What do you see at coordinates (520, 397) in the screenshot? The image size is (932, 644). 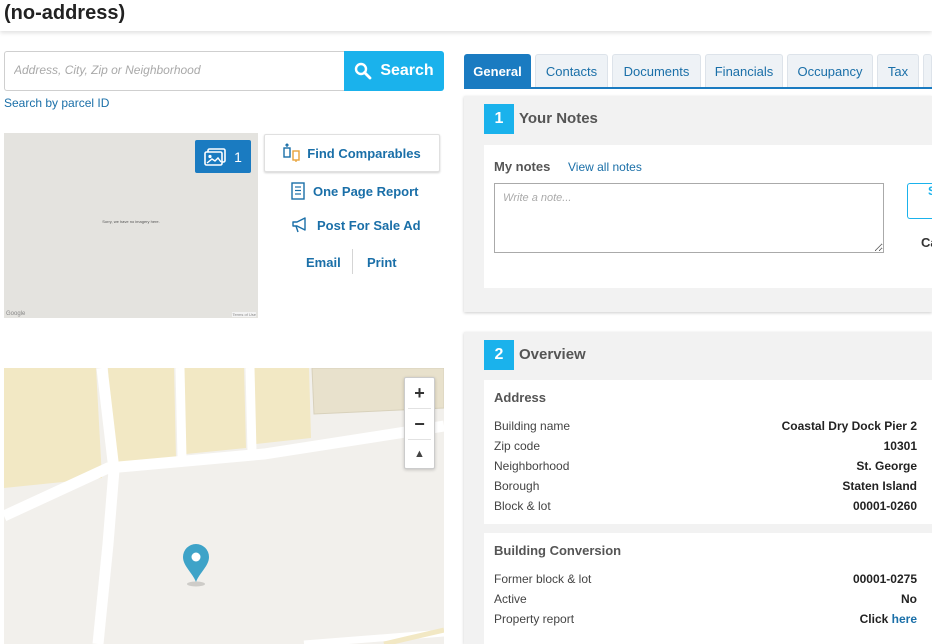 I see `address-section-title: Address` at bounding box center [520, 397].